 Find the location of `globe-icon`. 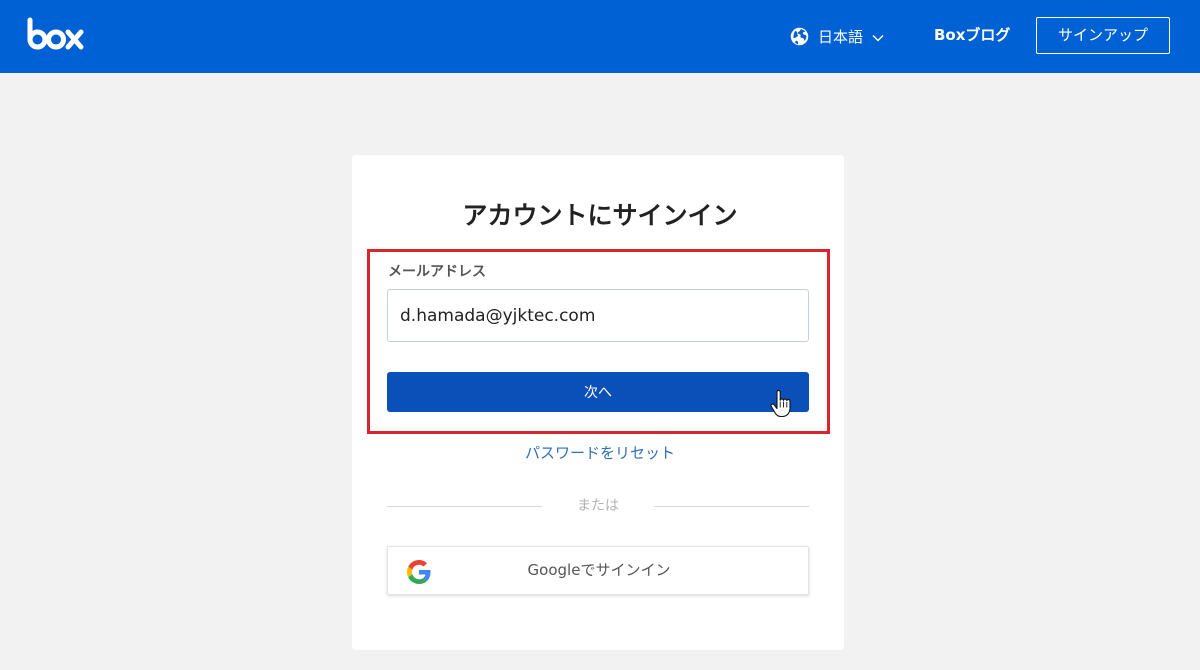

globe-icon is located at coordinates (799, 36).